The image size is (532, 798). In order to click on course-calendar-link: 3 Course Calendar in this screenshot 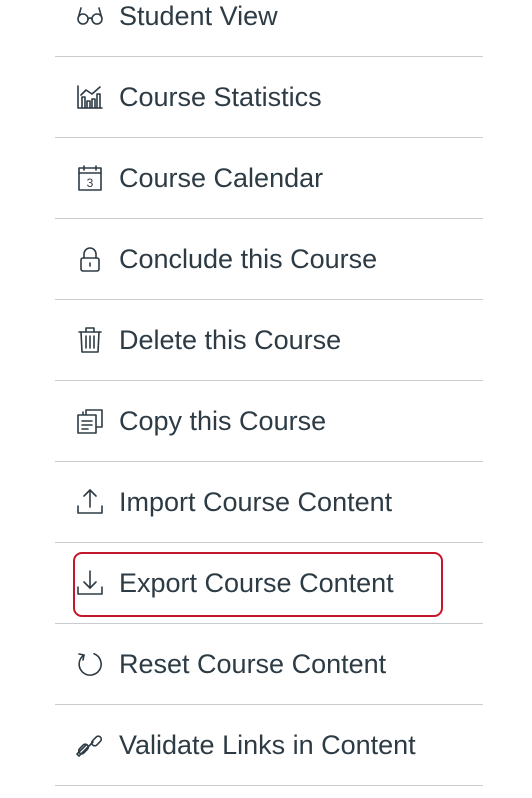, I will do `click(269, 178)`.